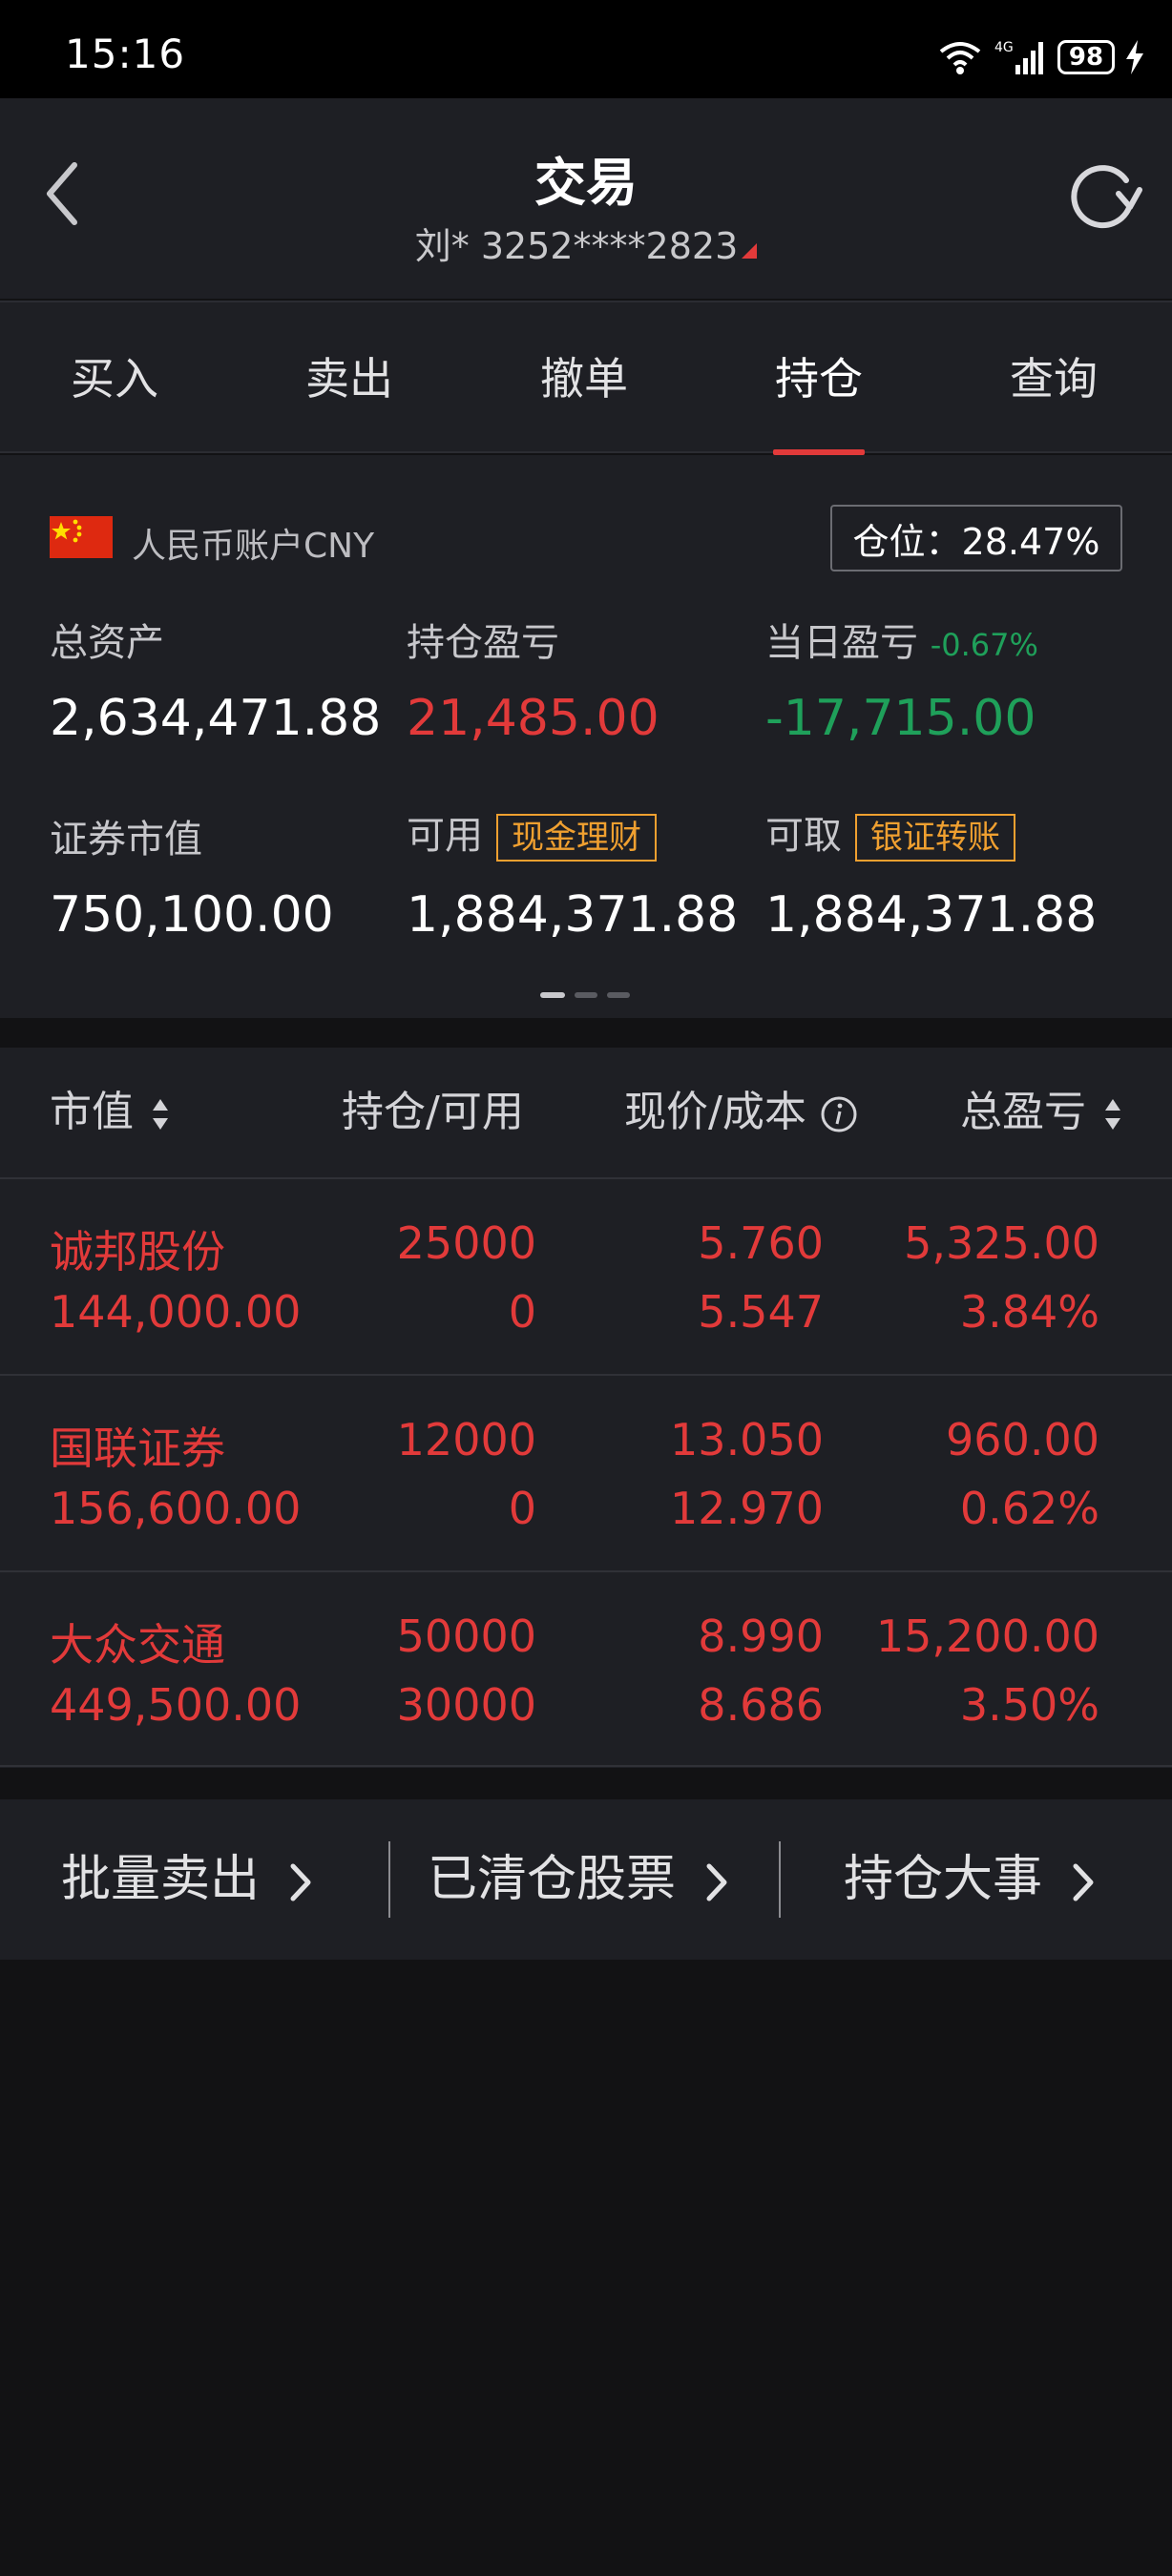 This screenshot has height=2576, width=1172. Describe the element at coordinates (176, 1508) in the screenshot. I see `stock-market-value: 156,600.00` at that location.